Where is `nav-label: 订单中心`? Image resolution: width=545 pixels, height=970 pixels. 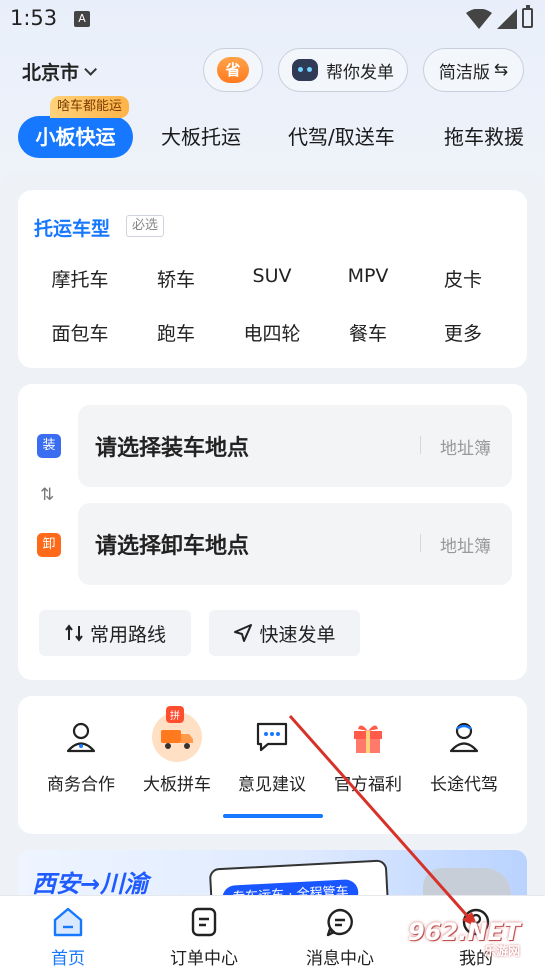 nav-label: 订单中心 is located at coordinates (204, 959).